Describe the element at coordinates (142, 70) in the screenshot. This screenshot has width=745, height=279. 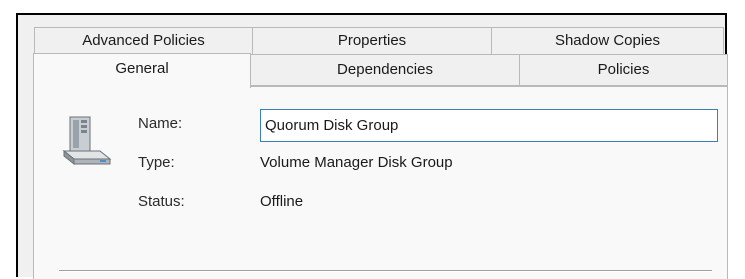
I see `tab-general: General` at that location.